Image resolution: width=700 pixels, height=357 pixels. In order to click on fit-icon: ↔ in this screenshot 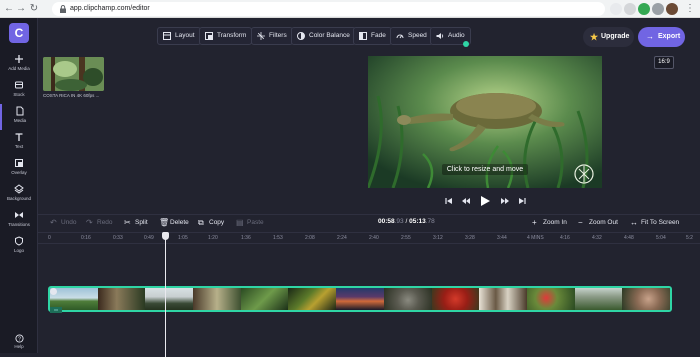, I will do `click(634, 222)`.